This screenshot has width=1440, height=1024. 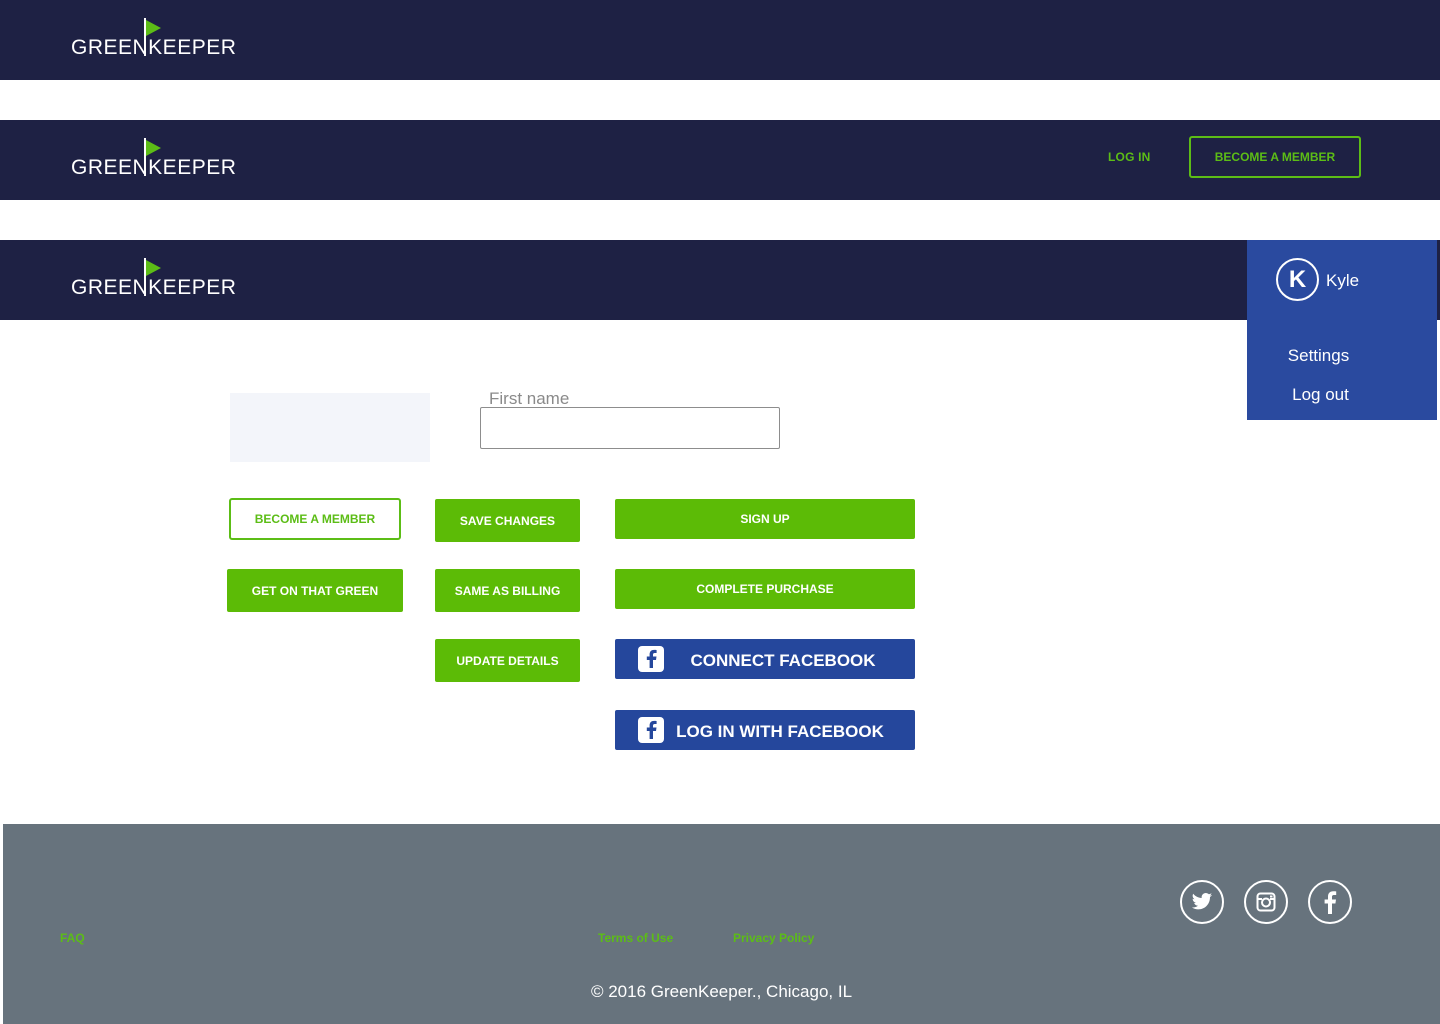 I want to click on instagram-icon, so click(x=1266, y=902).